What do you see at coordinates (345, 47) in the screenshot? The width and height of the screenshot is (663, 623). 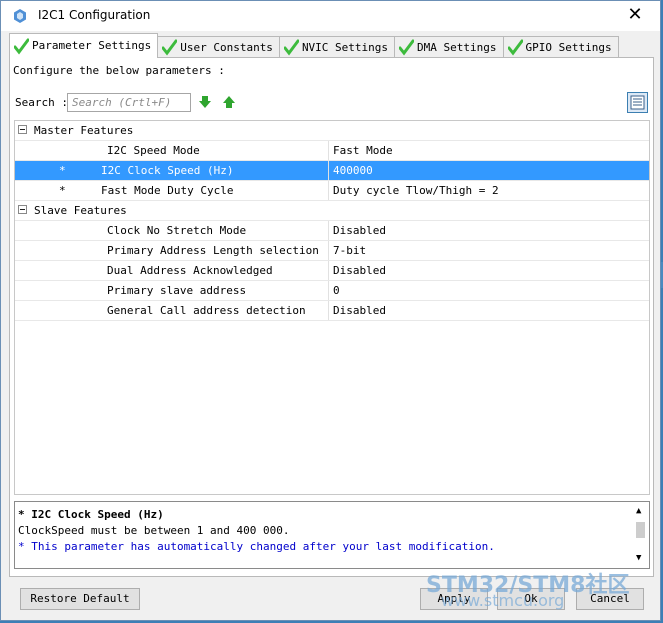 I see `tab-label: NVIC Settings` at bounding box center [345, 47].